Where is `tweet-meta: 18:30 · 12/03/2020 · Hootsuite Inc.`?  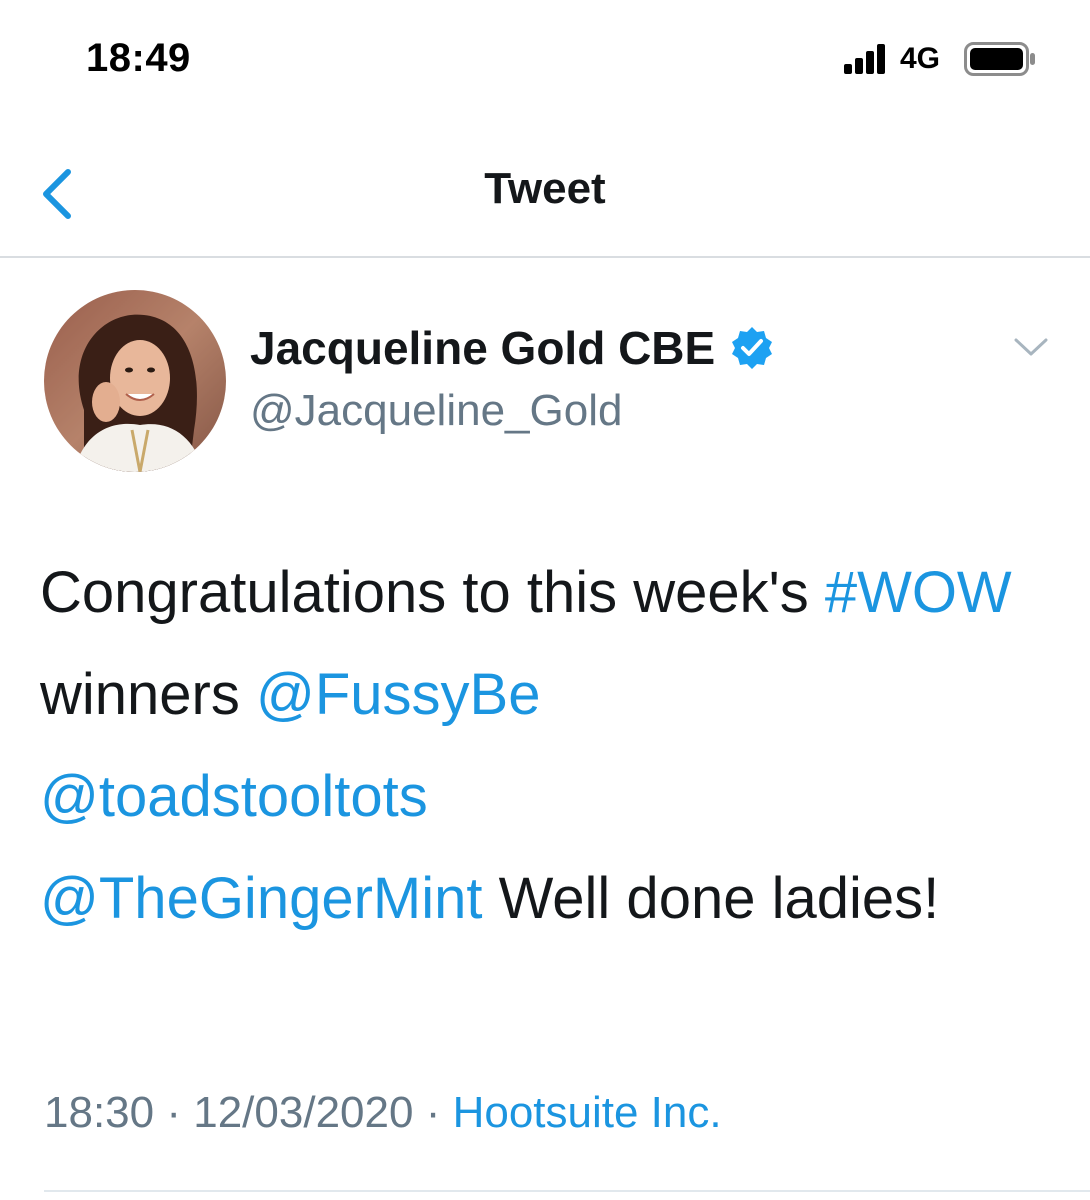
tweet-meta: 18:30 · 12/03/2020 · Hootsuite Inc. is located at coordinates (383, 1113).